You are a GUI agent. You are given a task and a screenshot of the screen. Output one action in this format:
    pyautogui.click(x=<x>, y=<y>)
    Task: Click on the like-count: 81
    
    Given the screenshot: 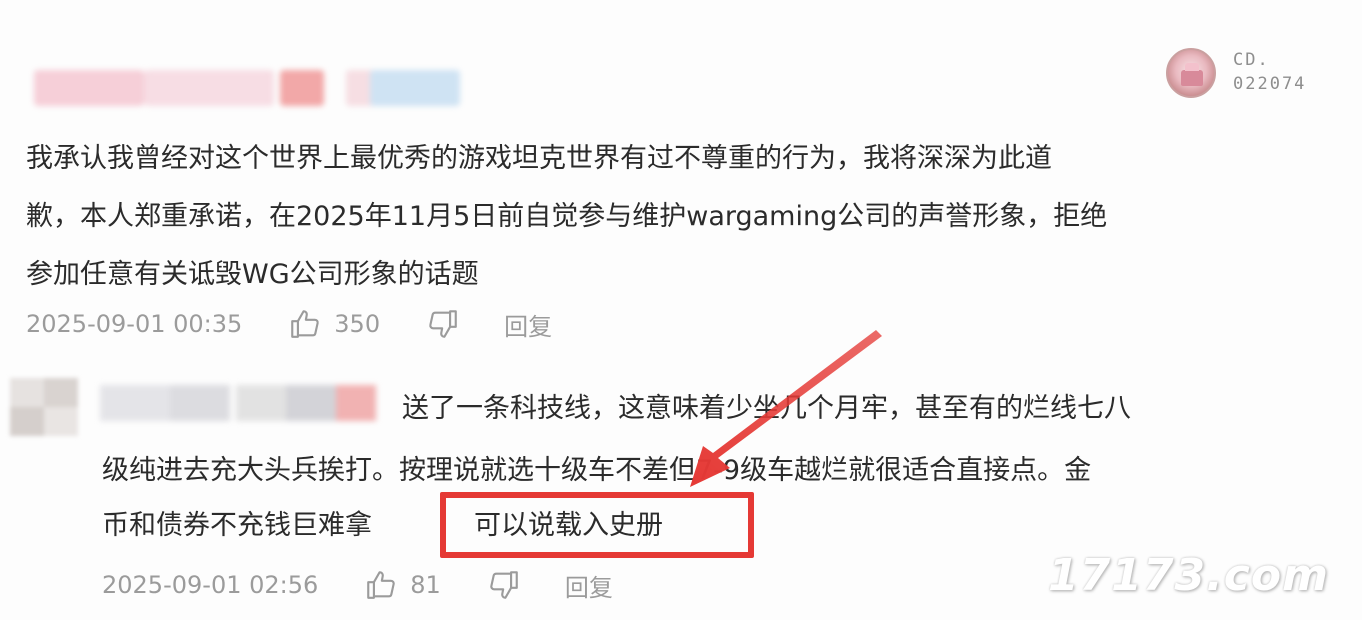 What is the action you would take?
    pyautogui.click(x=425, y=585)
    